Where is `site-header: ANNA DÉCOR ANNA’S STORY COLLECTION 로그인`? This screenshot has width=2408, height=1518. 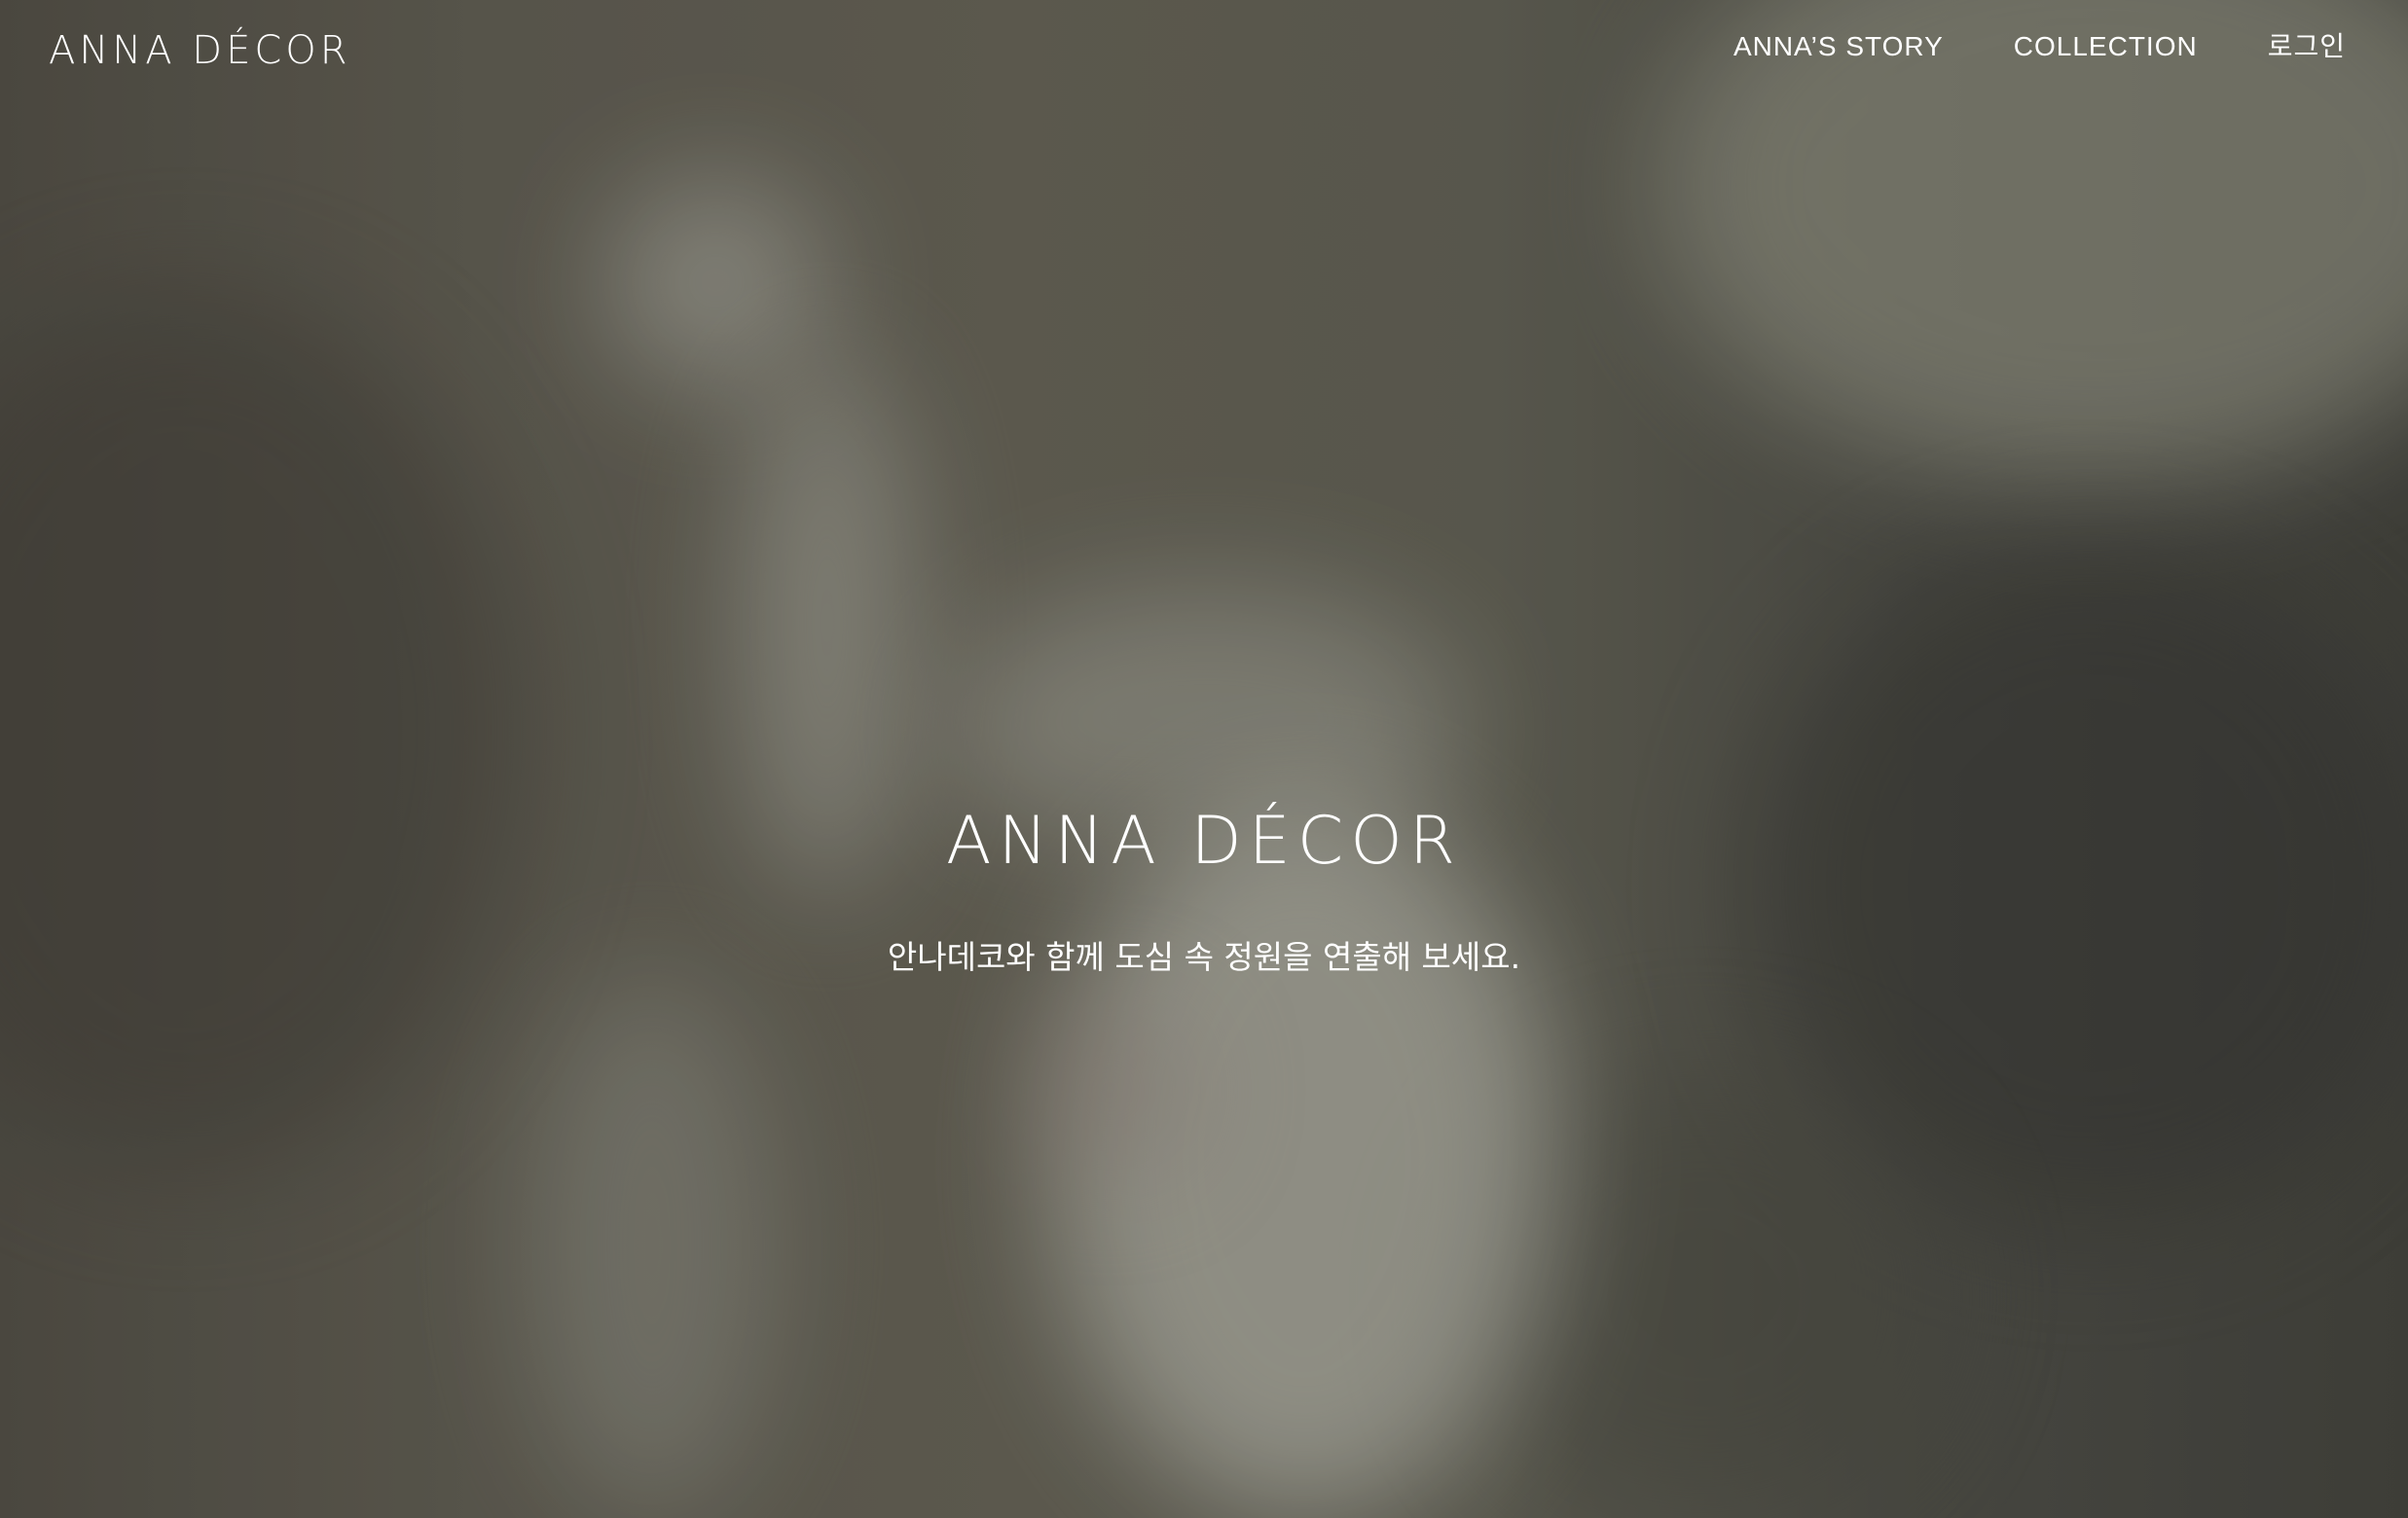 site-header: ANNA DÉCOR ANNA’S STORY COLLECTION 로그인 is located at coordinates (1204, 49).